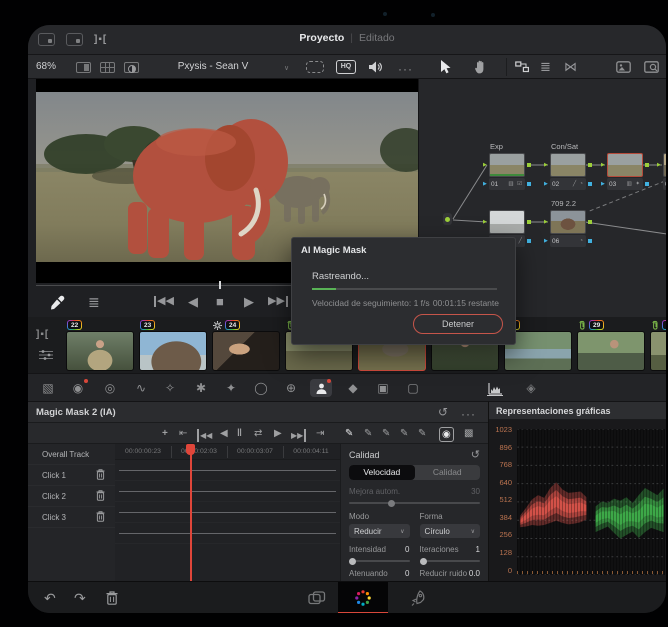 This screenshot has height=627, width=668. I want to click on more-options-icon: ···, so click(405, 69).